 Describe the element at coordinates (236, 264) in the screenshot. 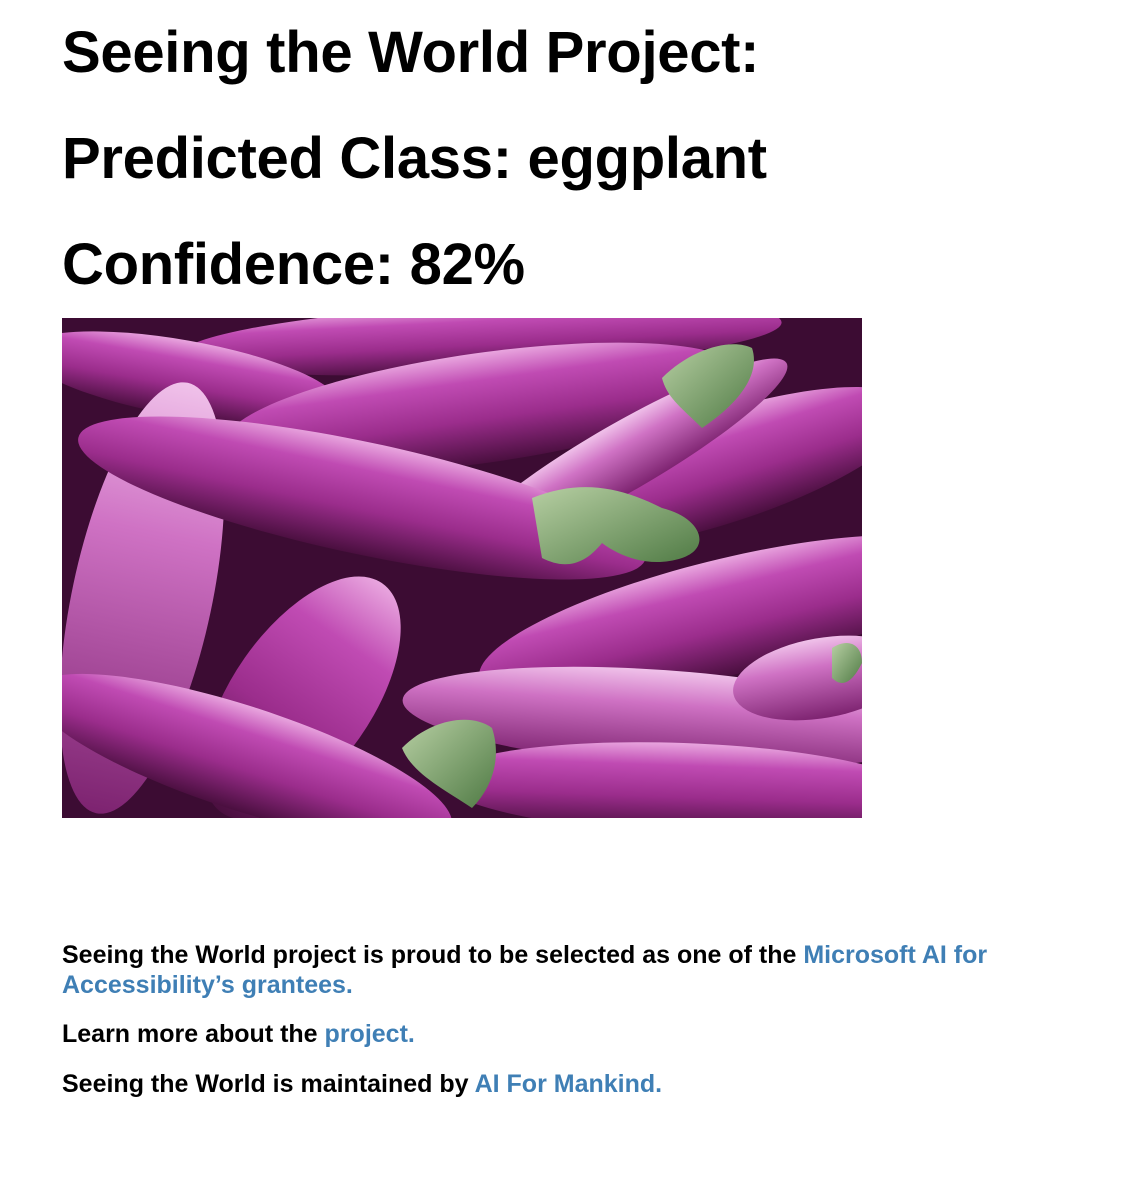

I see `confidence-label: Confidence:` at that location.